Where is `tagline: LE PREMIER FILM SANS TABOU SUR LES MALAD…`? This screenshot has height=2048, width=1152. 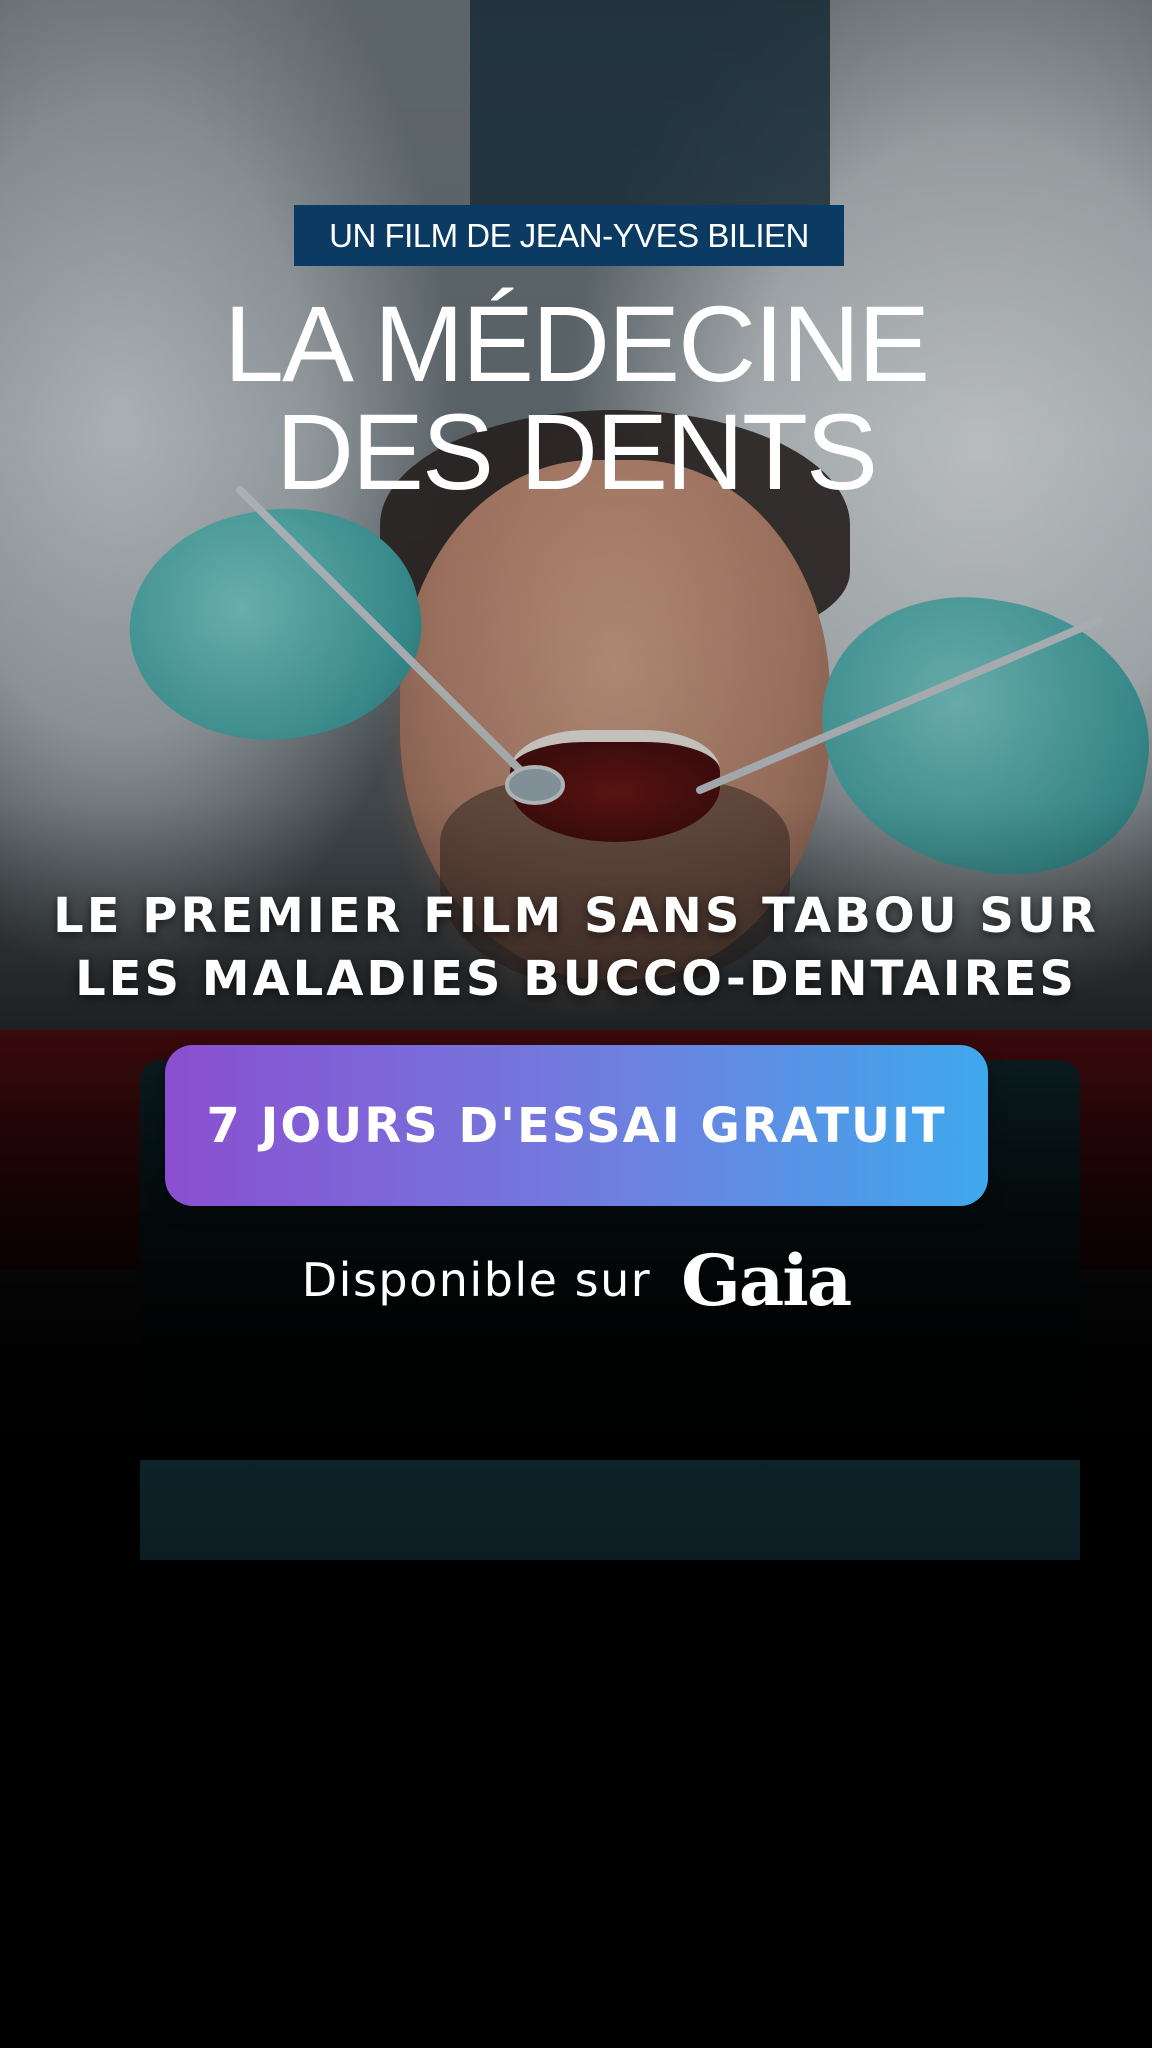
tagline: LE PREMIER FILM SANS TABOU SUR LES MALAD… is located at coordinates (576, 948).